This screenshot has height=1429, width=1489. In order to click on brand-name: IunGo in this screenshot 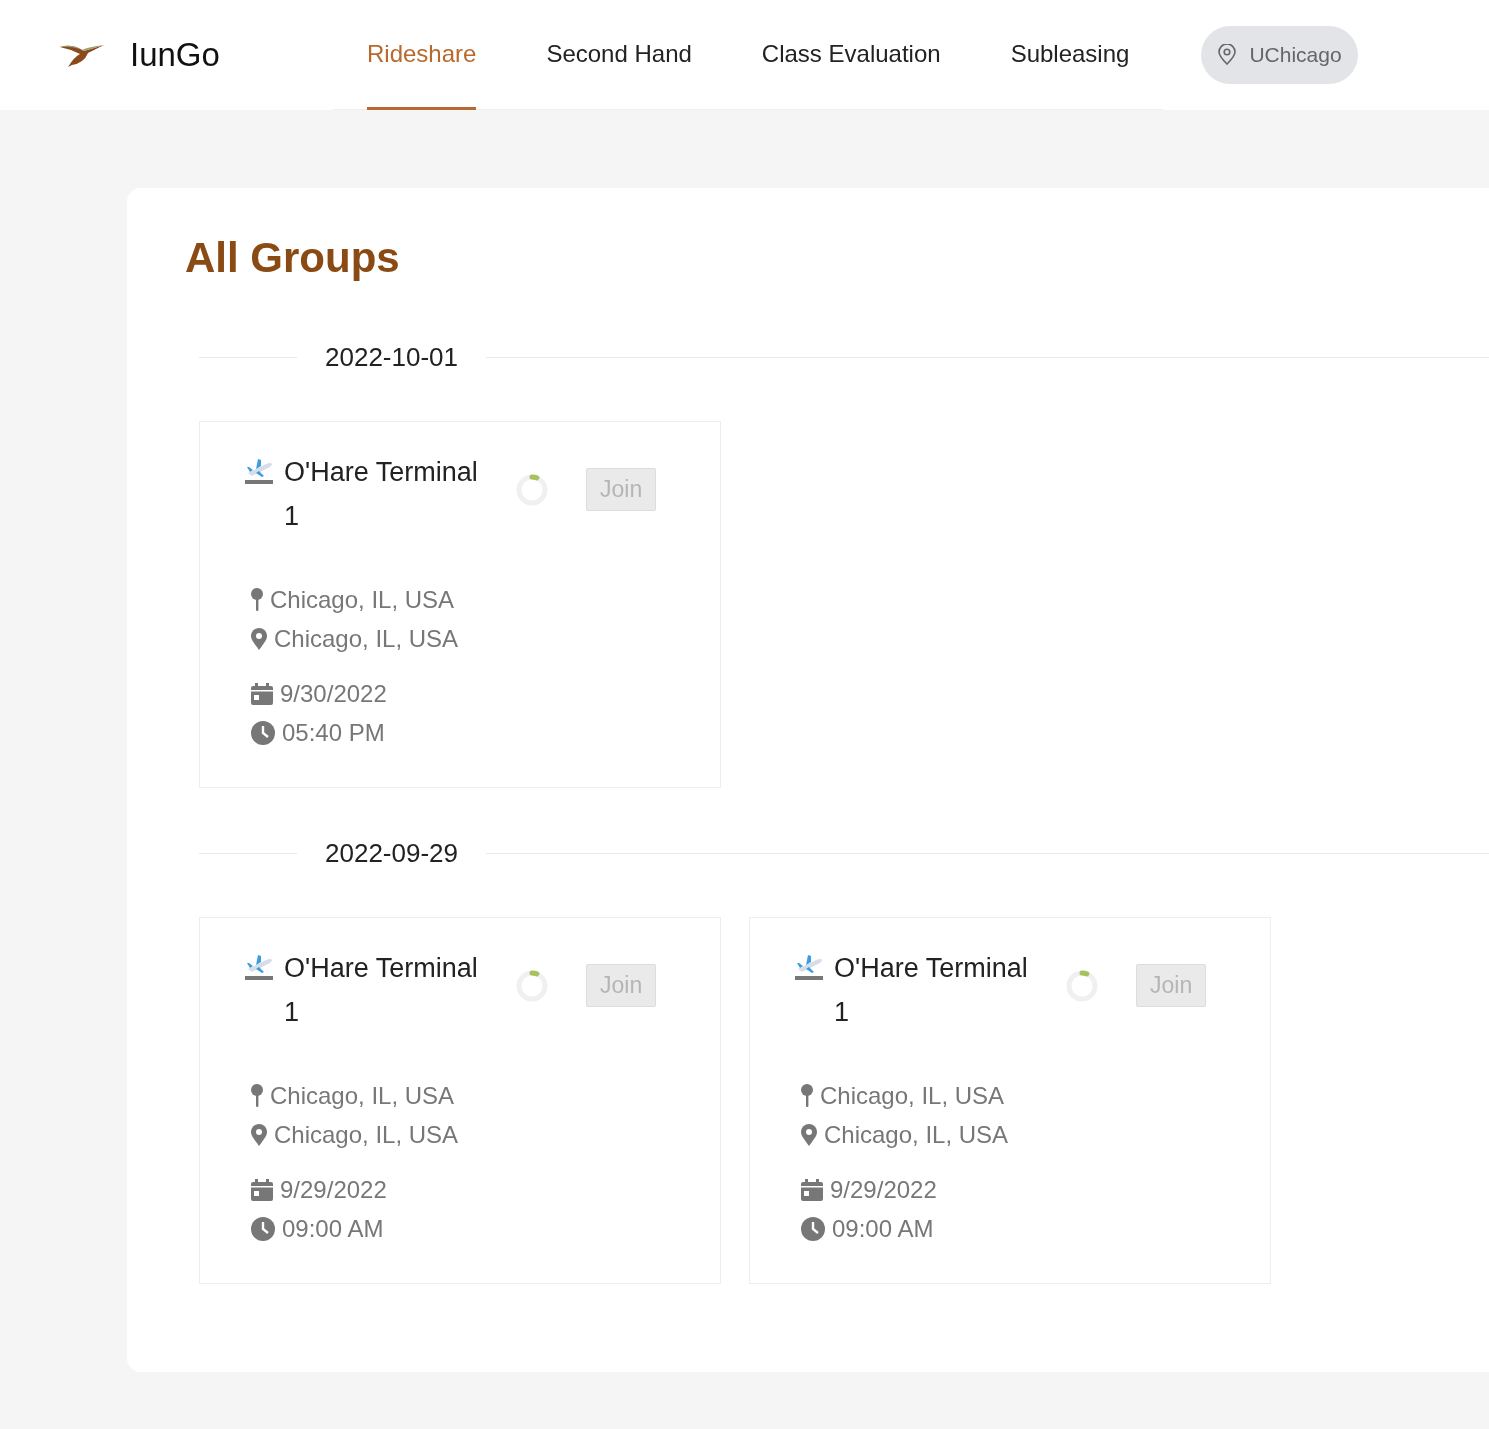, I will do `click(175, 55)`.